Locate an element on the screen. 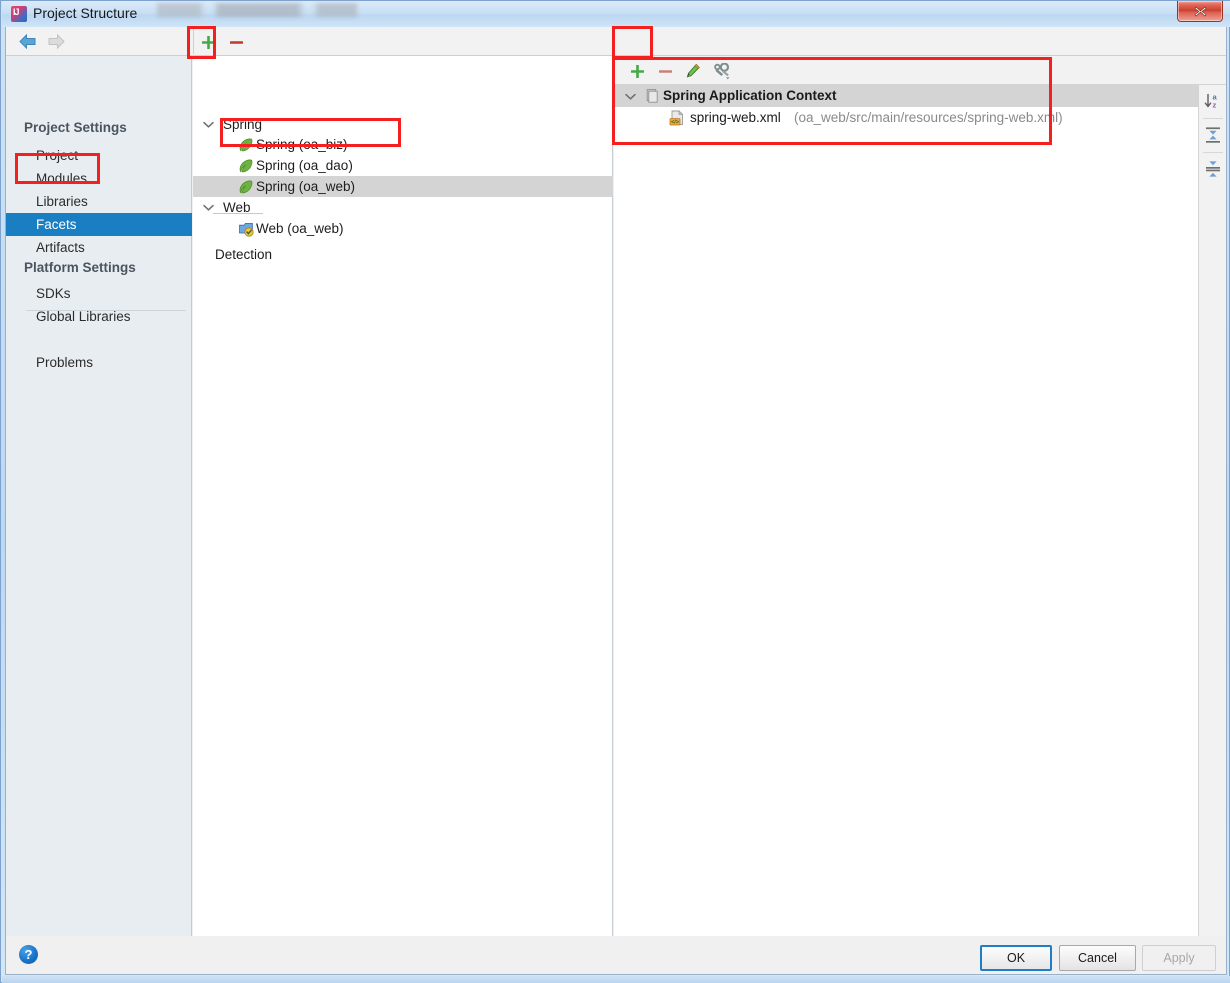 The image size is (1230, 983). sidebar-item-libraries: Libraries is located at coordinates (99, 201).